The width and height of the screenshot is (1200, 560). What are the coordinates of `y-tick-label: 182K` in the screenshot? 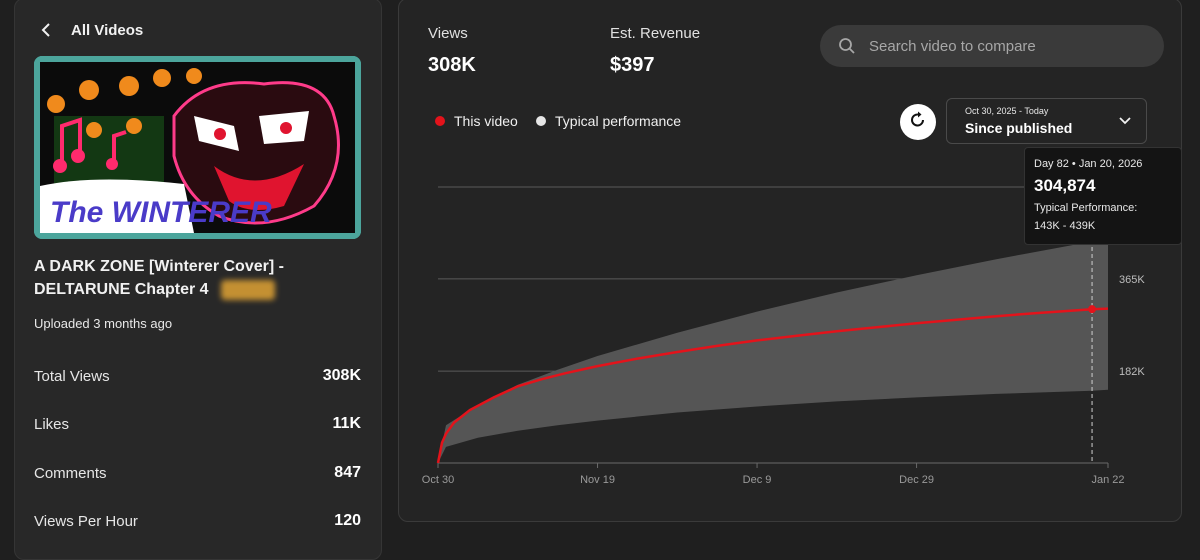 It's located at (1132, 372).